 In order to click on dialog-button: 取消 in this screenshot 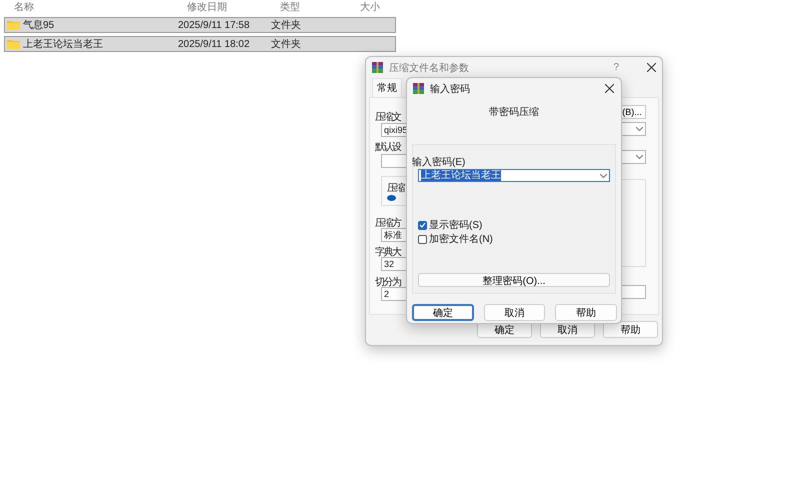, I will do `click(515, 312)`.